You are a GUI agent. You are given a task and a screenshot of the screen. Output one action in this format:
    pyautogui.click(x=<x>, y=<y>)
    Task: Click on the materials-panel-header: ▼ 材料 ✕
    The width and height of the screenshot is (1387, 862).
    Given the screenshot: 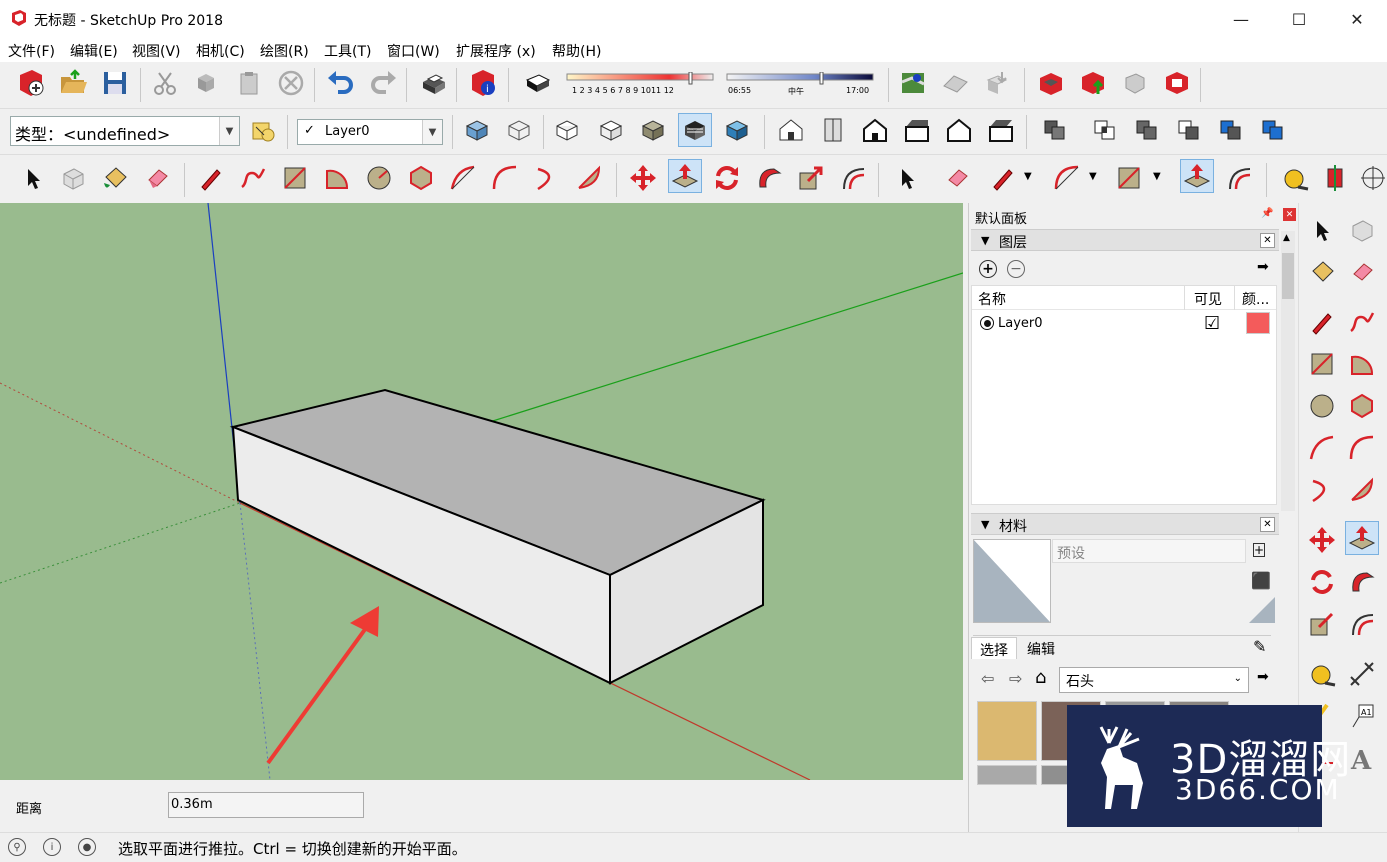 What is the action you would take?
    pyautogui.click(x=1125, y=524)
    